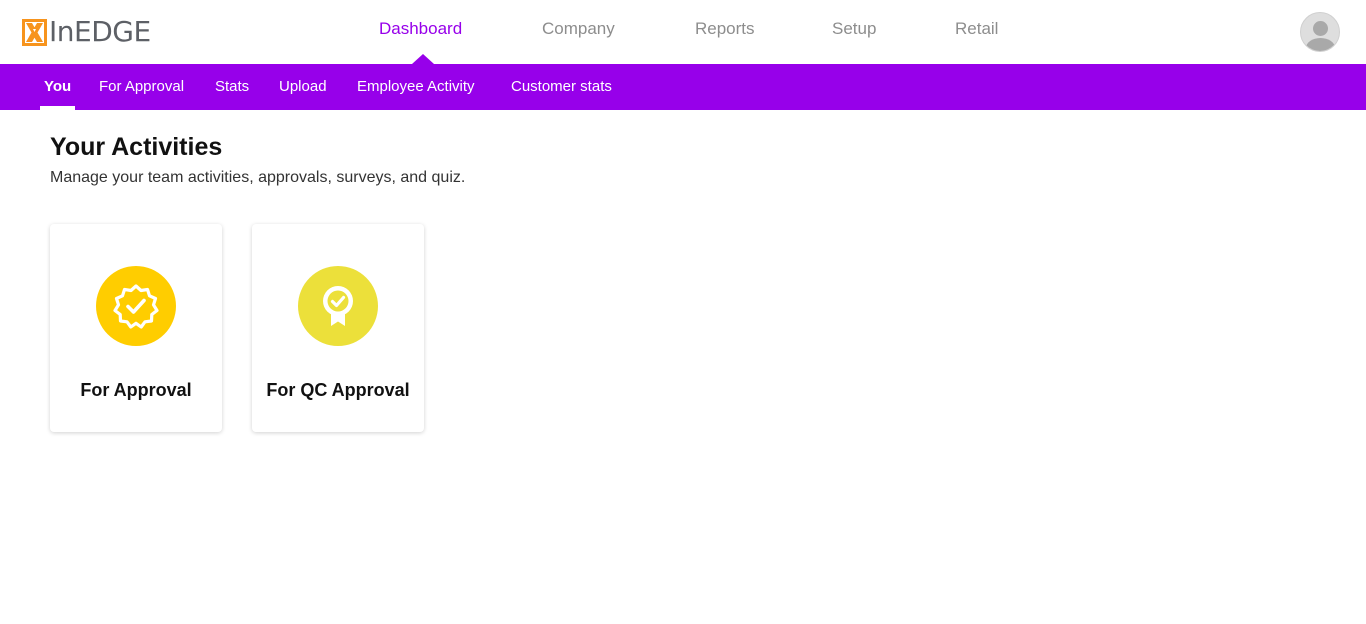  Describe the element at coordinates (303, 87) in the screenshot. I see `subnav-upload: Upload` at that location.